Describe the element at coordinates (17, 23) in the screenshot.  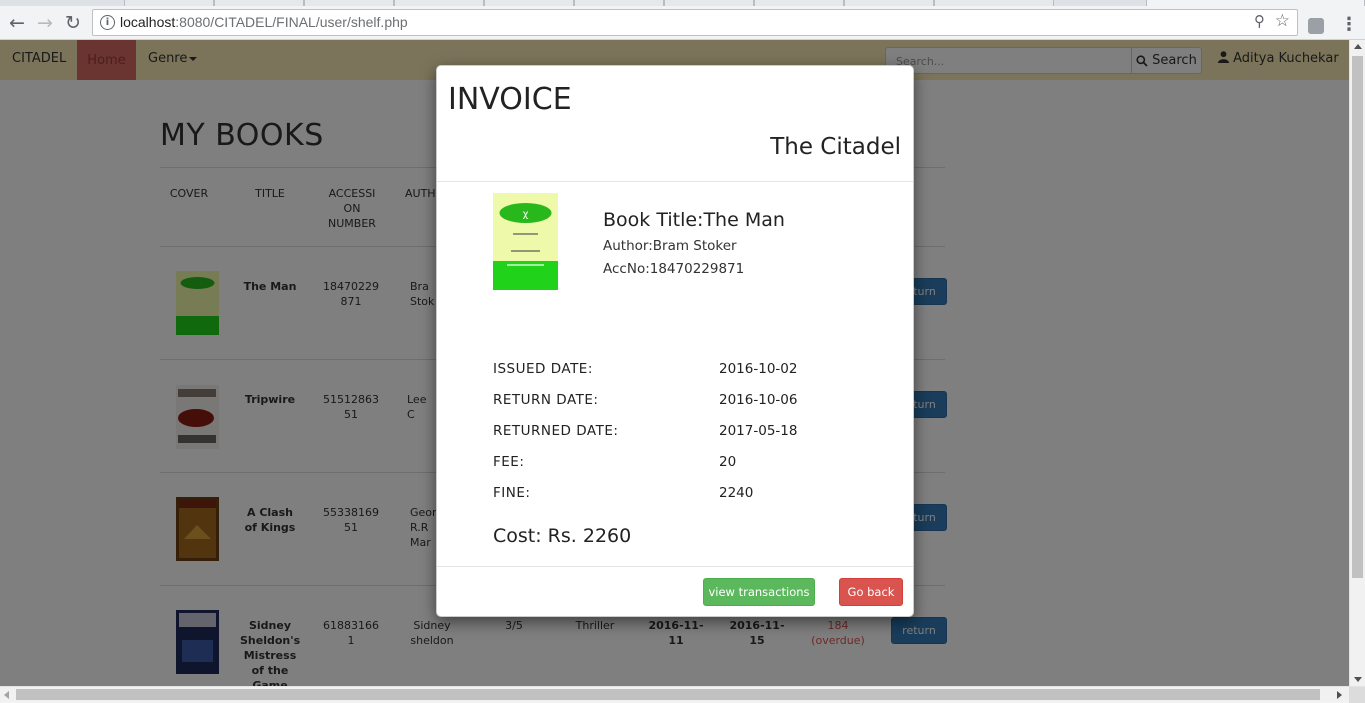
I see `back-arrow-icon: ←` at that location.